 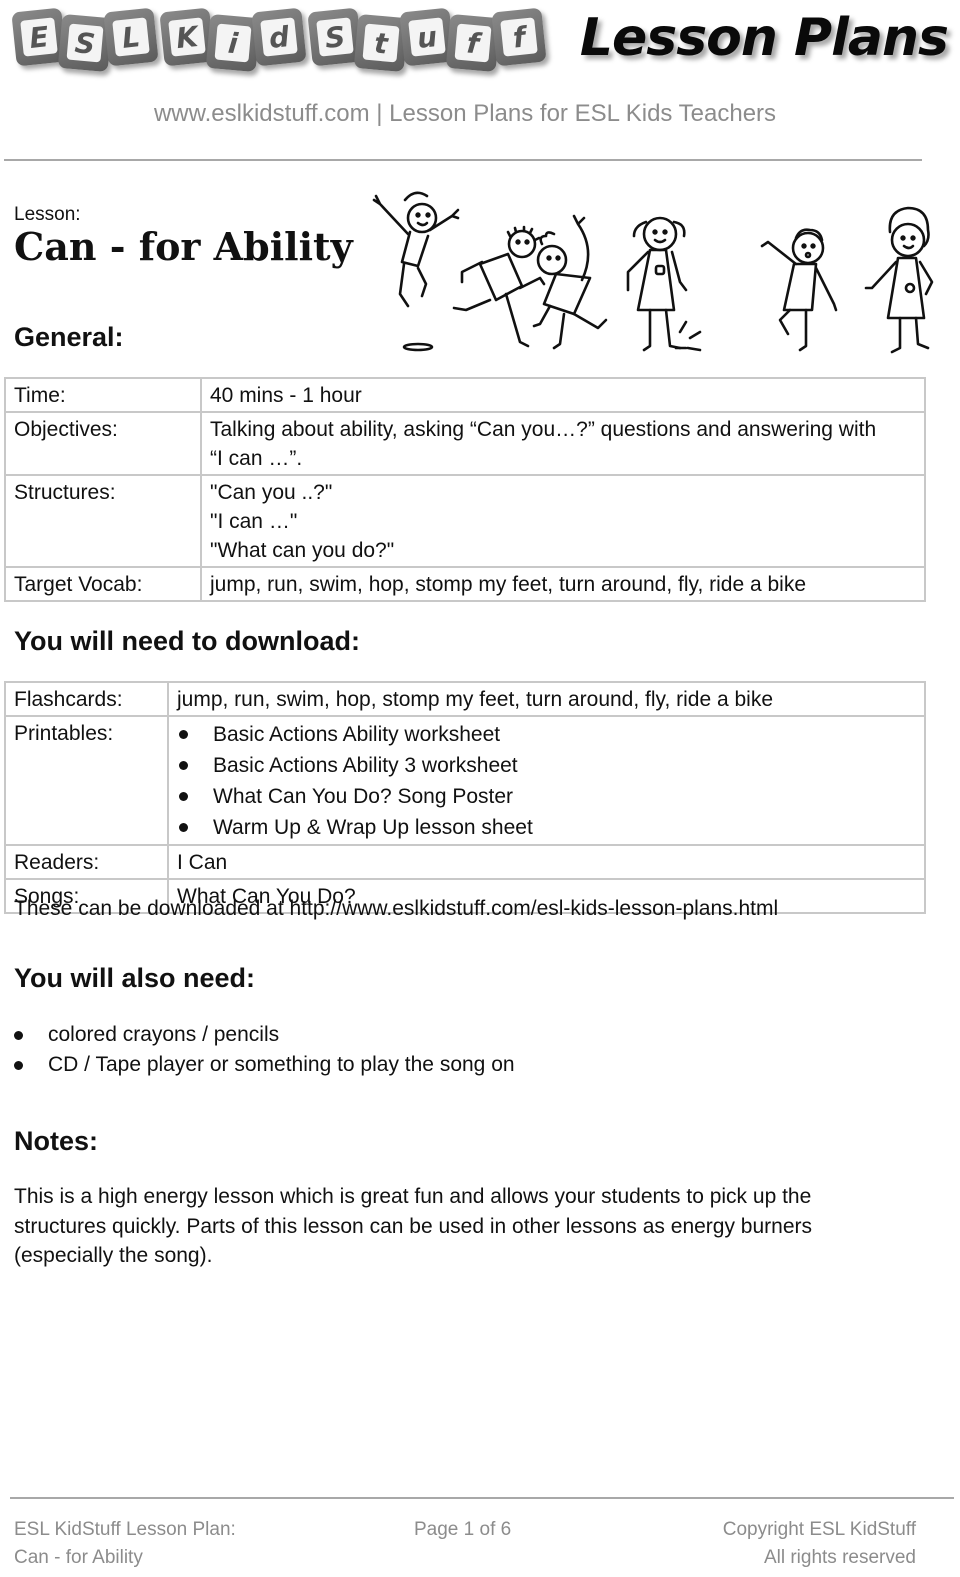 I want to click on footer-copyright: Copyright ESL KidStuff, so click(x=819, y=1529).